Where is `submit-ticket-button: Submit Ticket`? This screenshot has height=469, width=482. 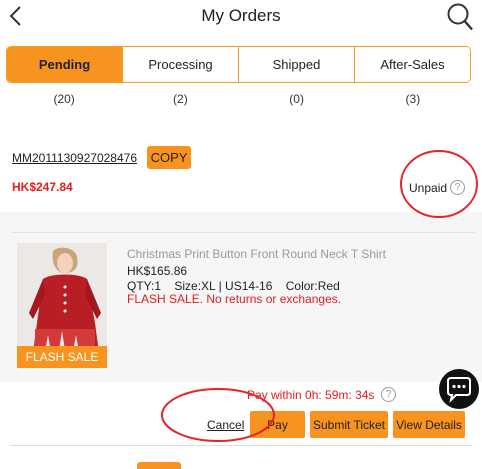
submit-ticket-button: Submit Ticket is located at coordinates (349, 424).